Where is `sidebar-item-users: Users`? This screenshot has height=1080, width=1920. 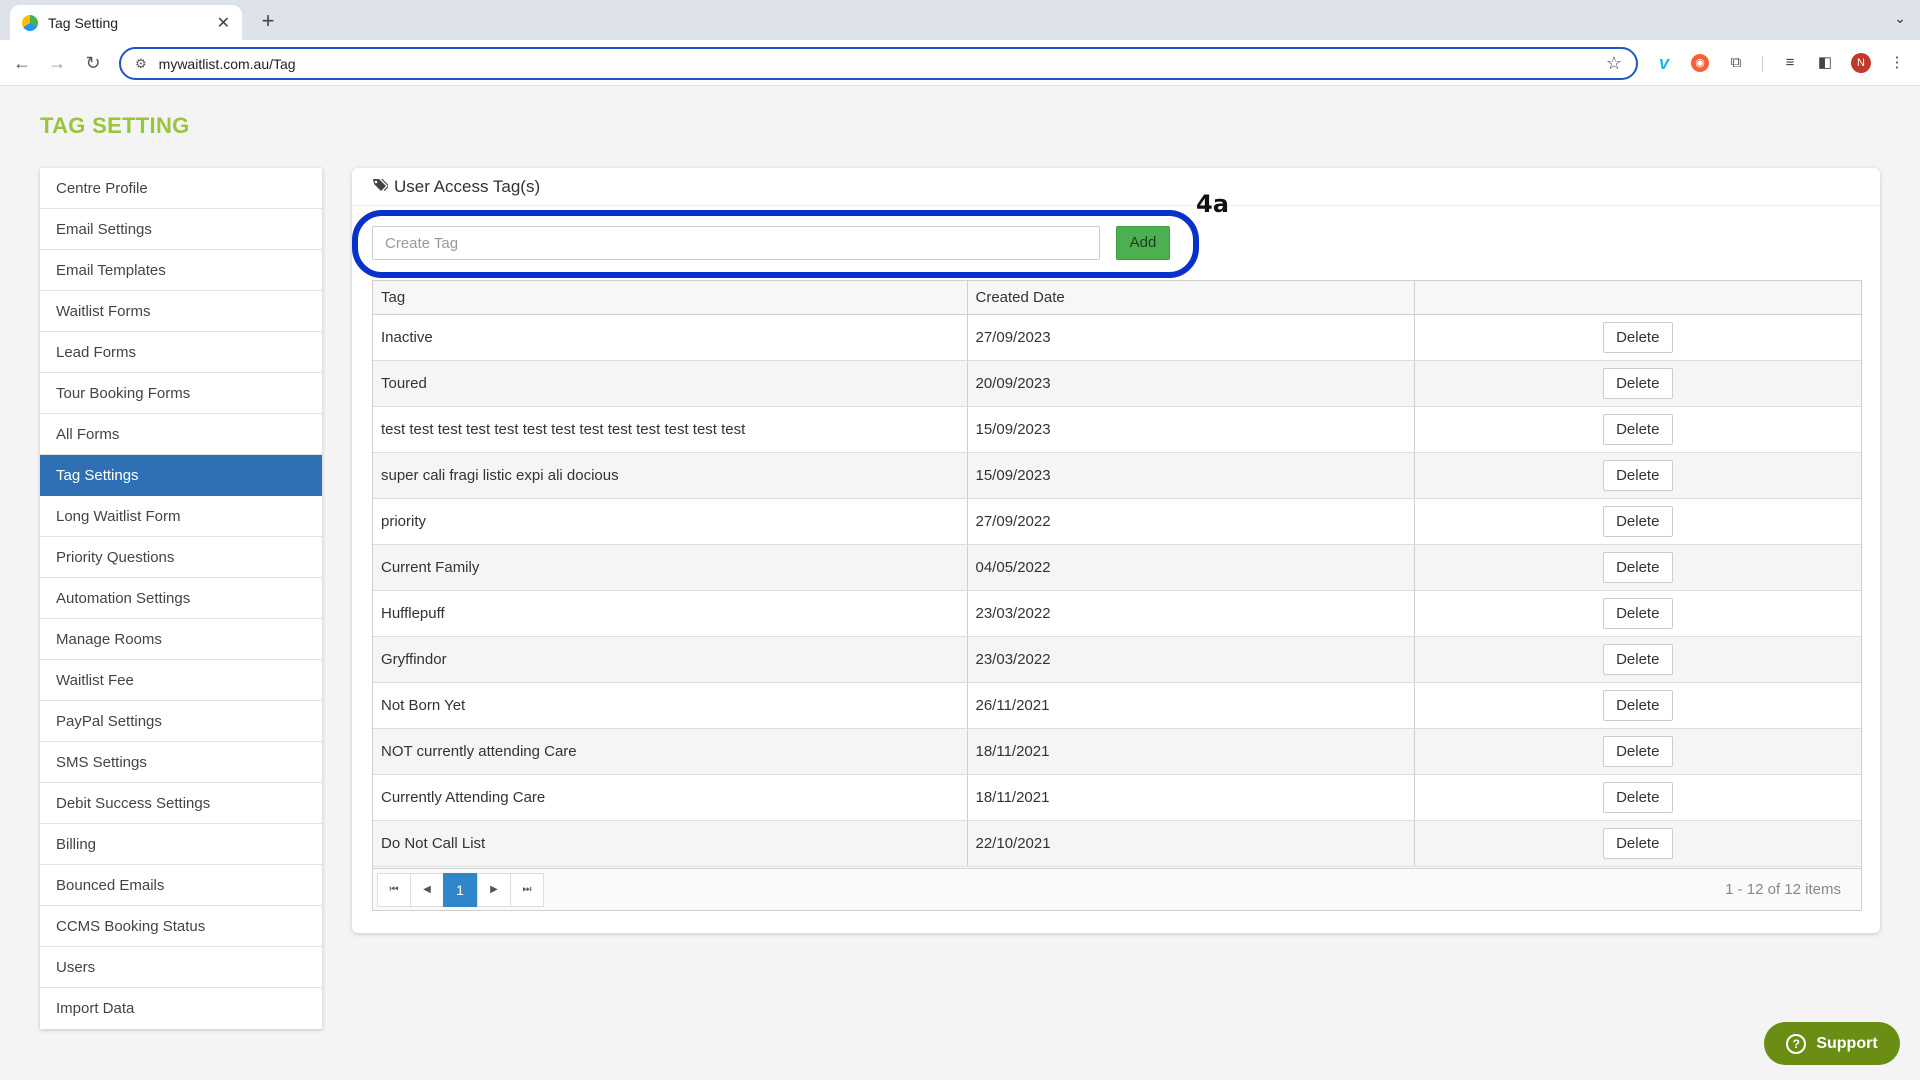 sidebar-item-users: Users is located at coordinates (181, 967).